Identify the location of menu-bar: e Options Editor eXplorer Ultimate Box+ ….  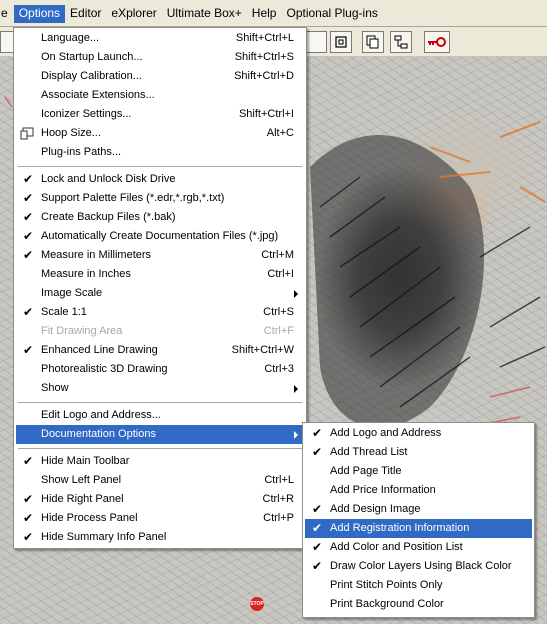
(273, 13).